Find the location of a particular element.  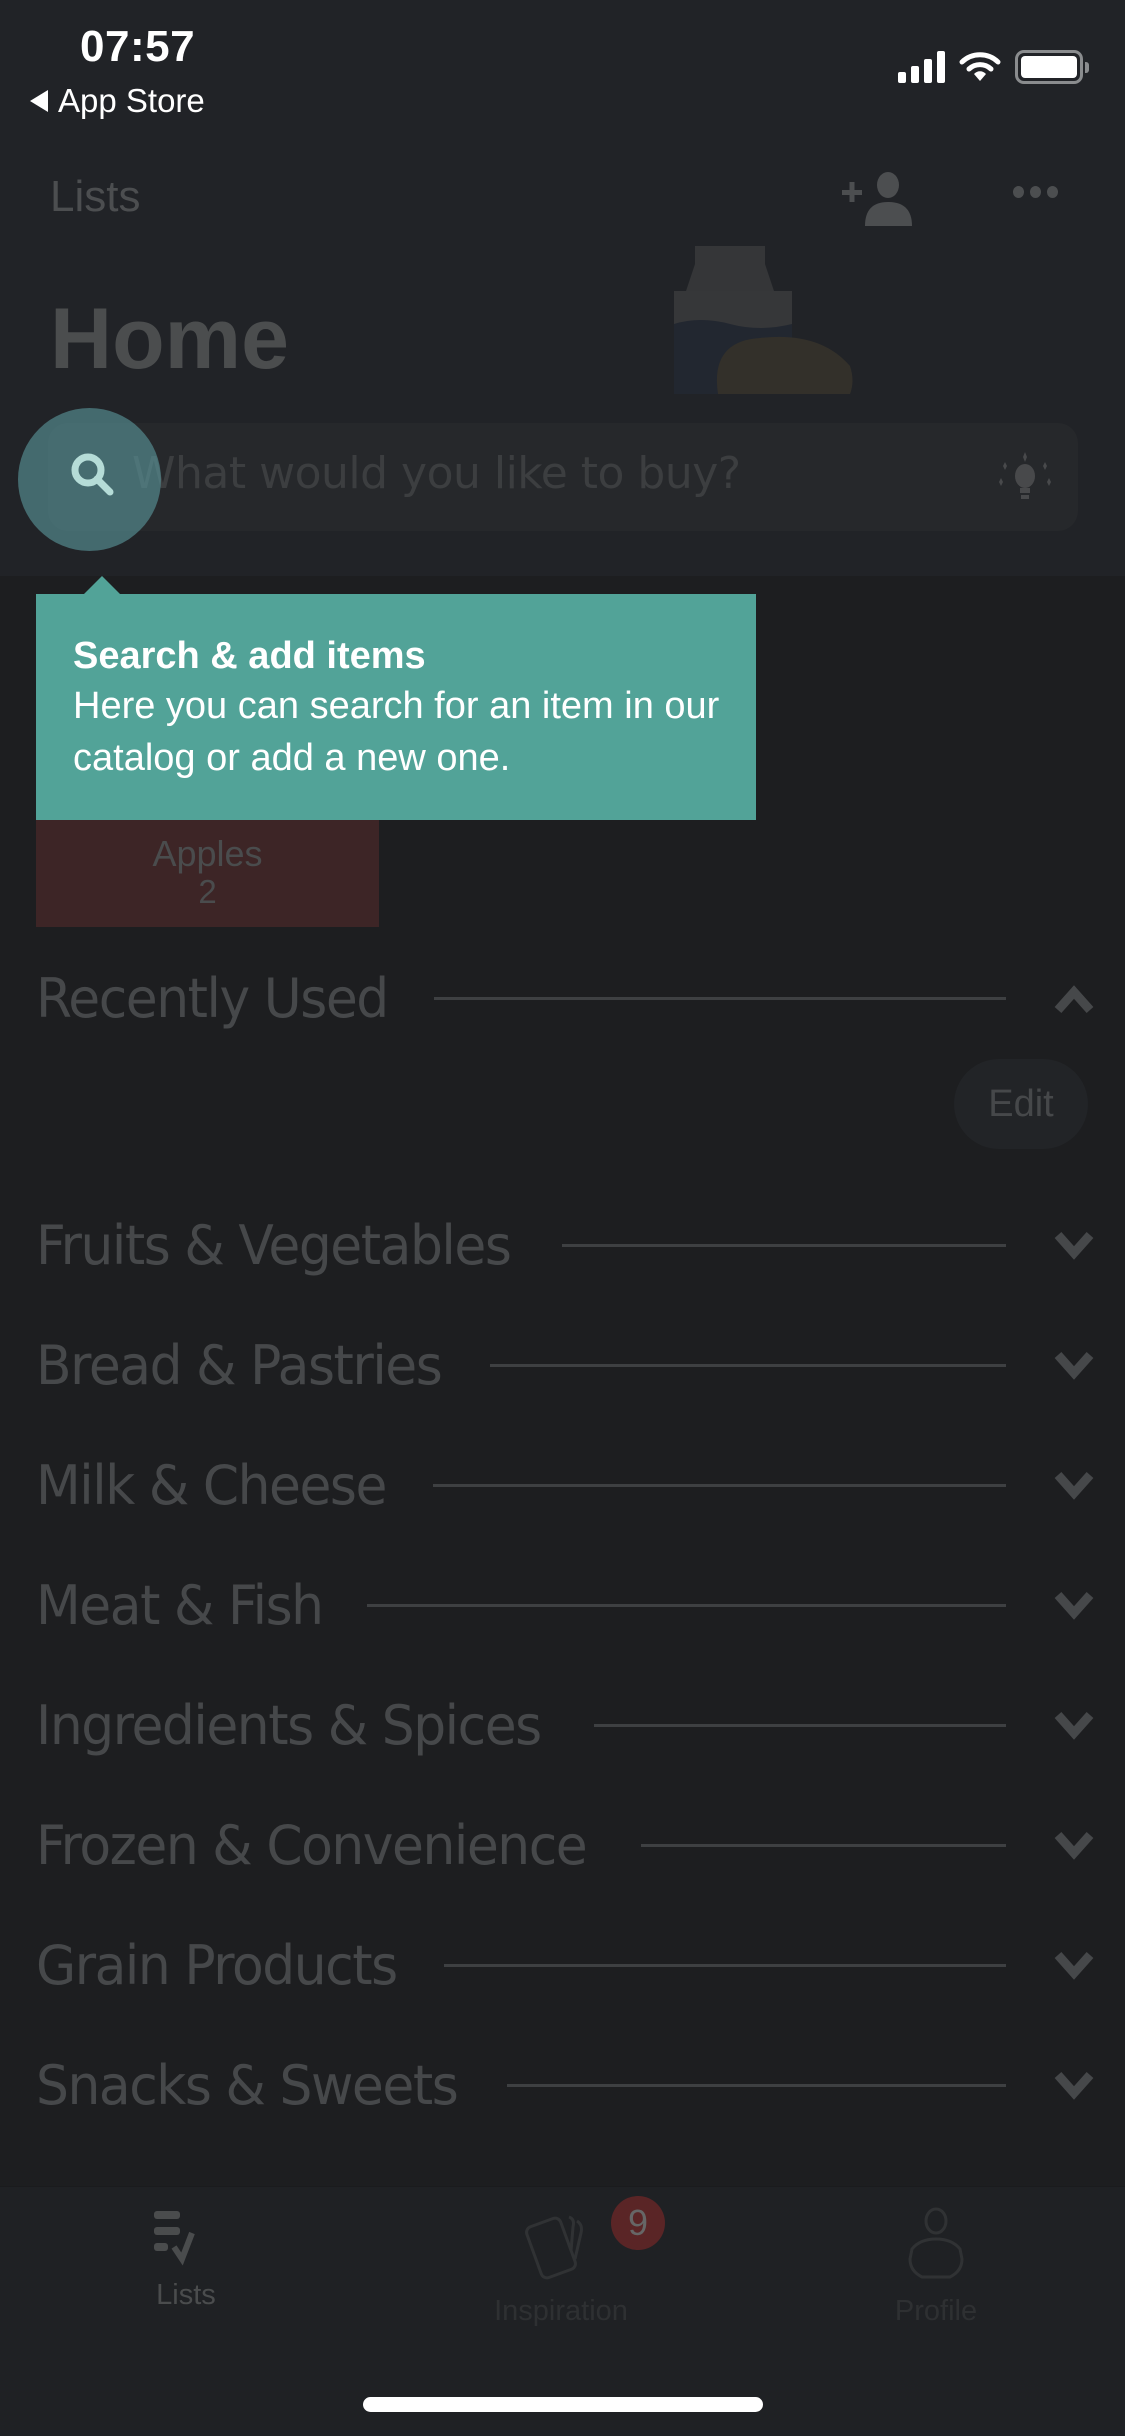

list-title: Home is located at coordinates (169, 339).